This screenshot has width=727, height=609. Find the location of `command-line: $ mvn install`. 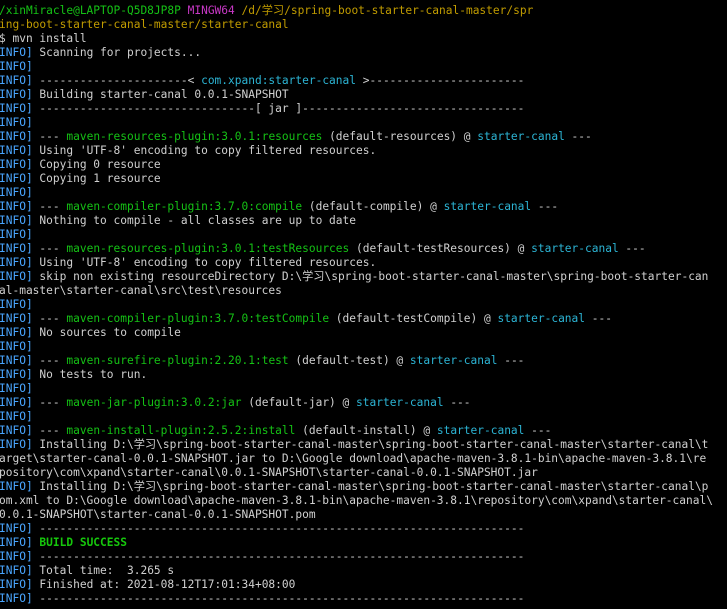

command-line: $ mvn install is located at coordinates (363, 39).